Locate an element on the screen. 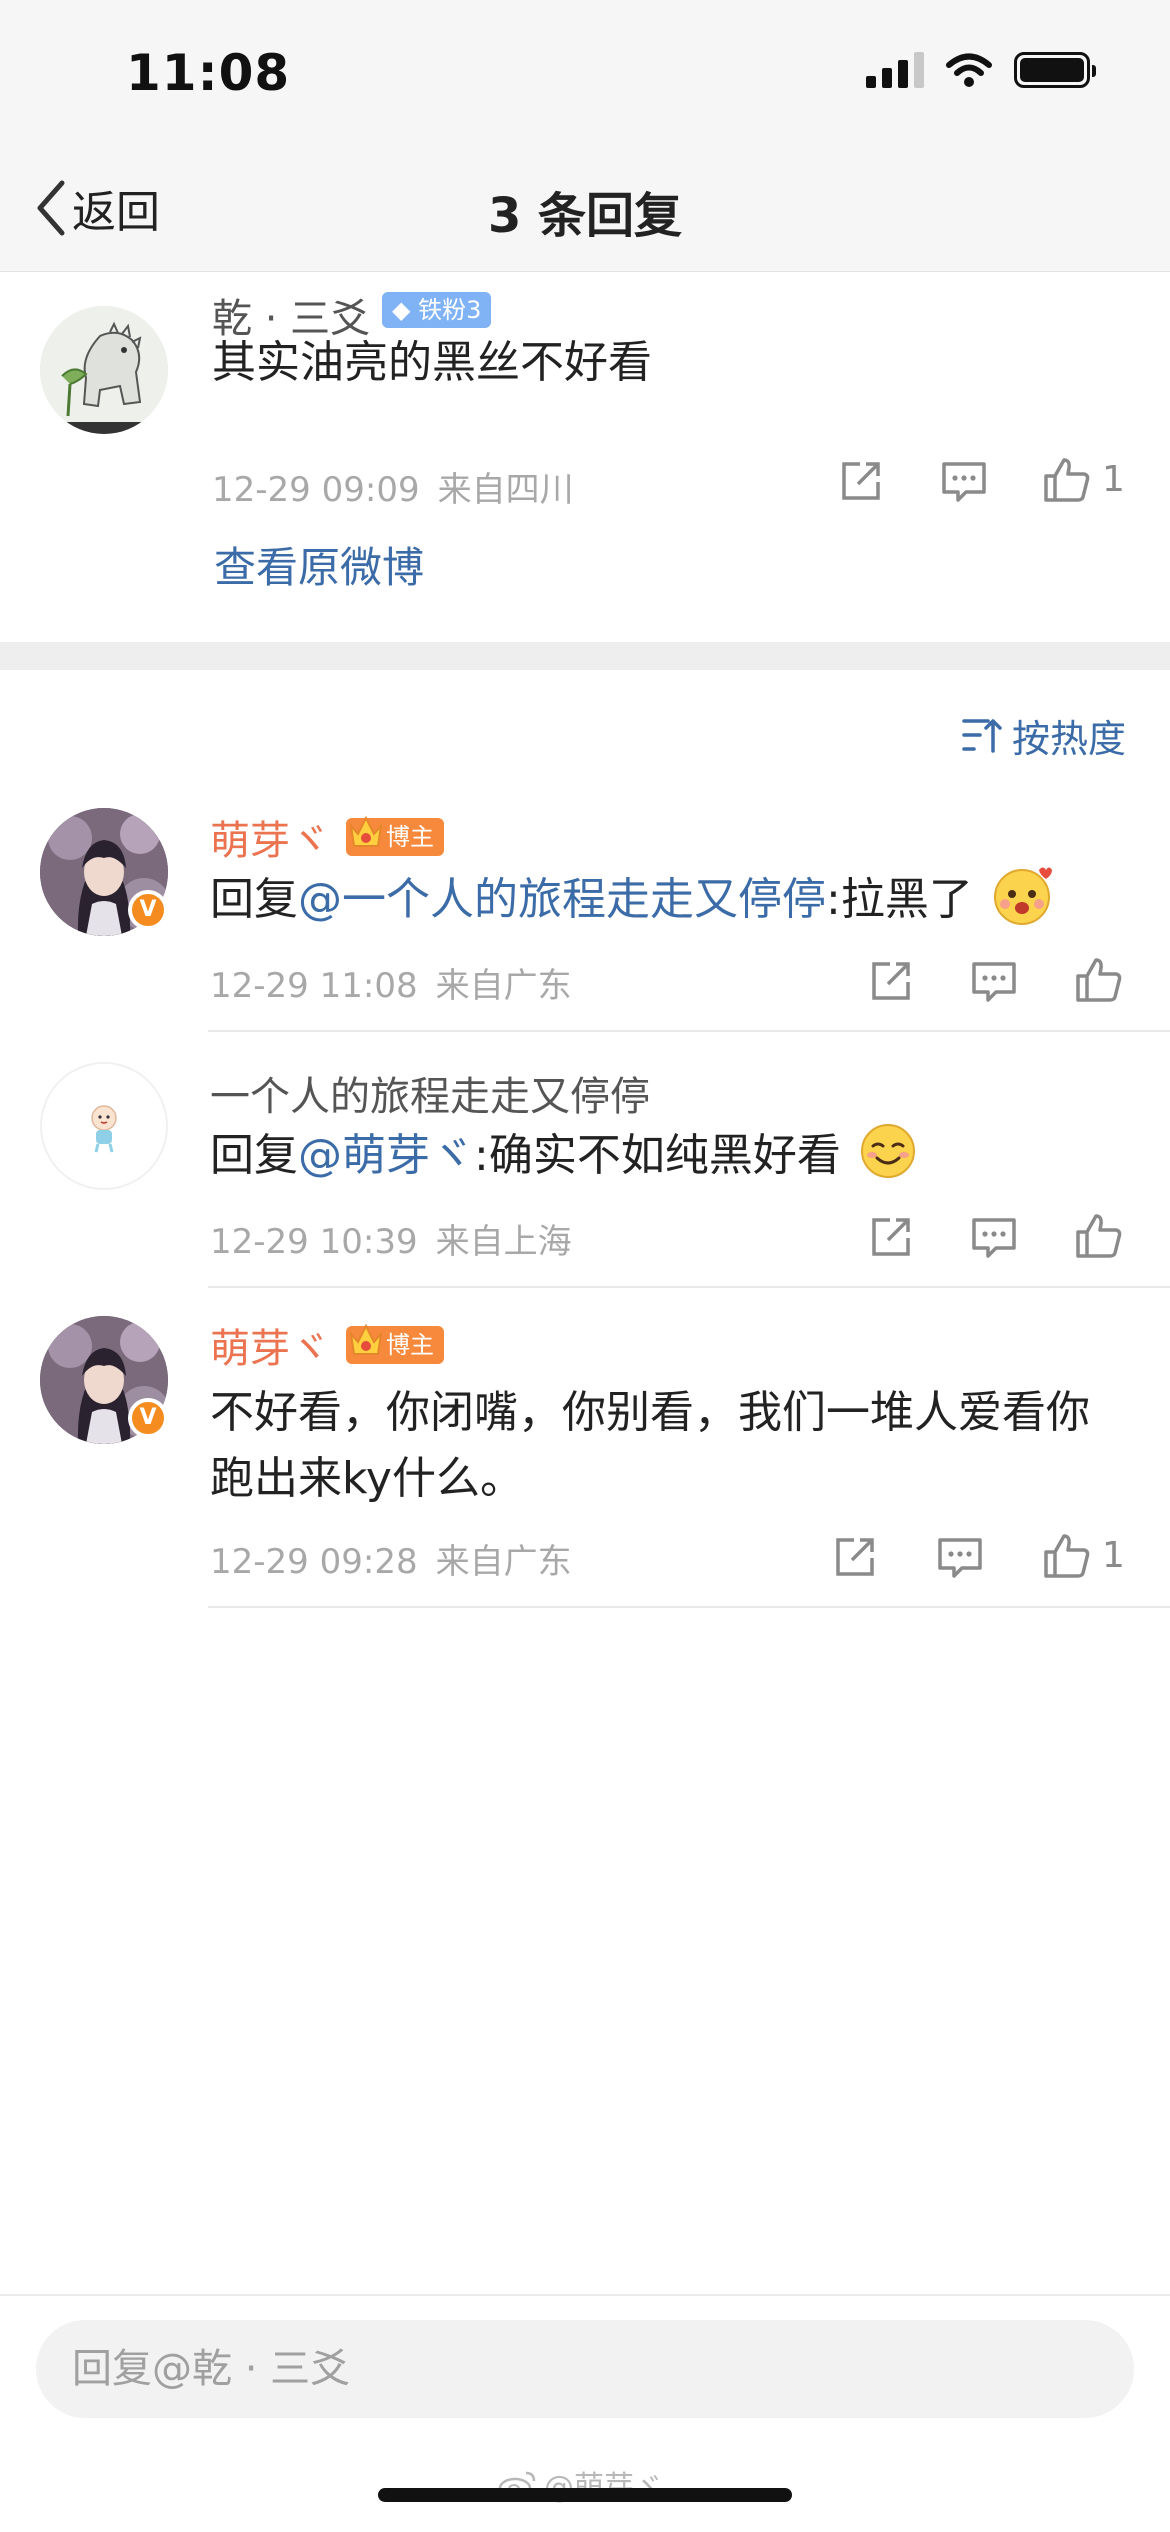  cartoon-baby-avatar-icon is located at coordinates (104, 1126).